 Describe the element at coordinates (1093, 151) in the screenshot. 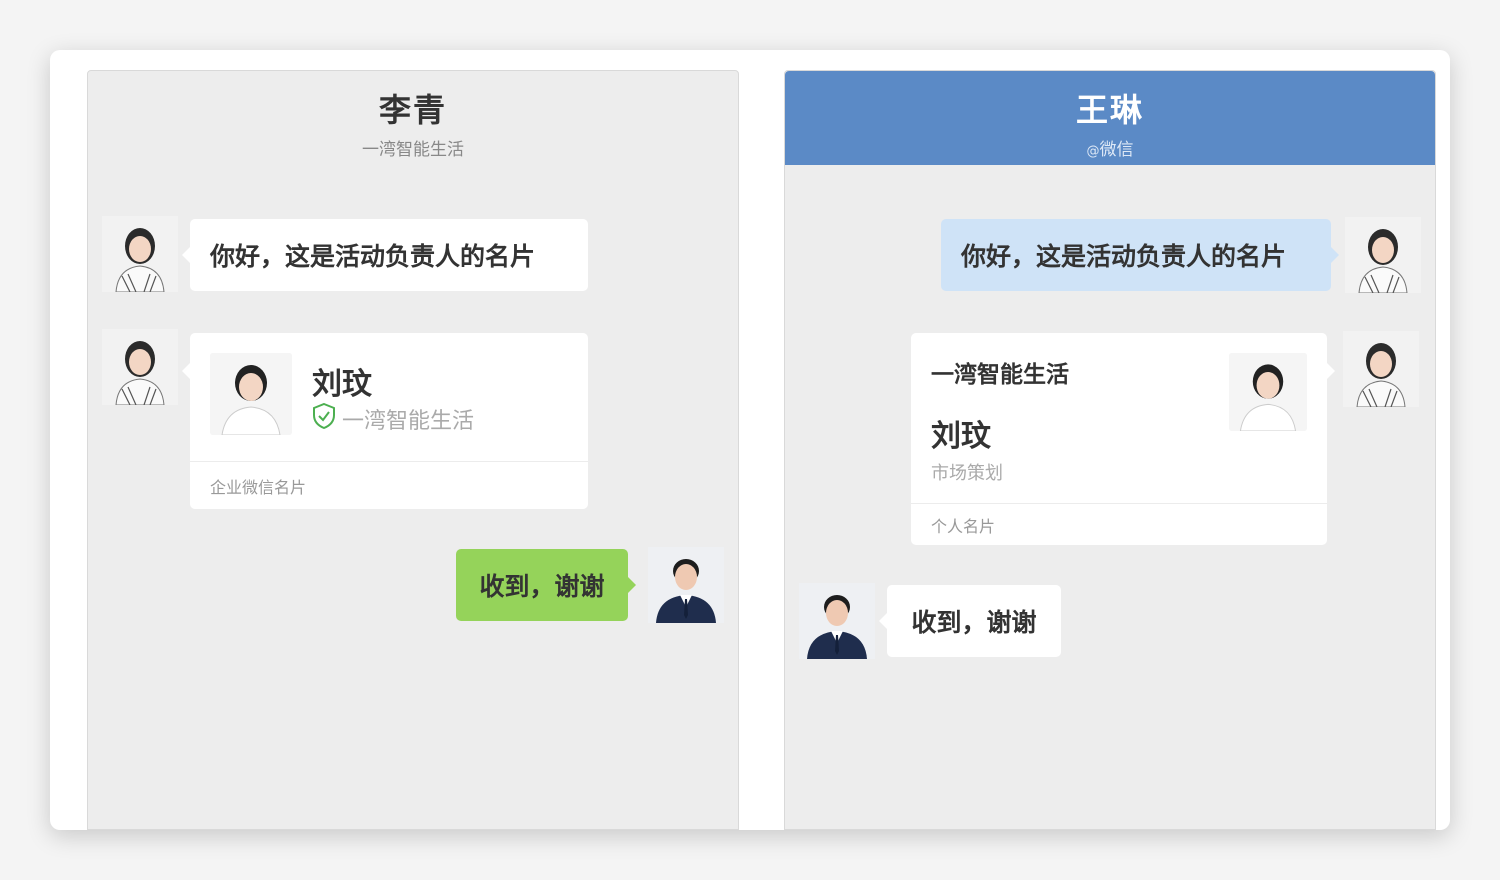

I see `at-symbol: @` at that location.